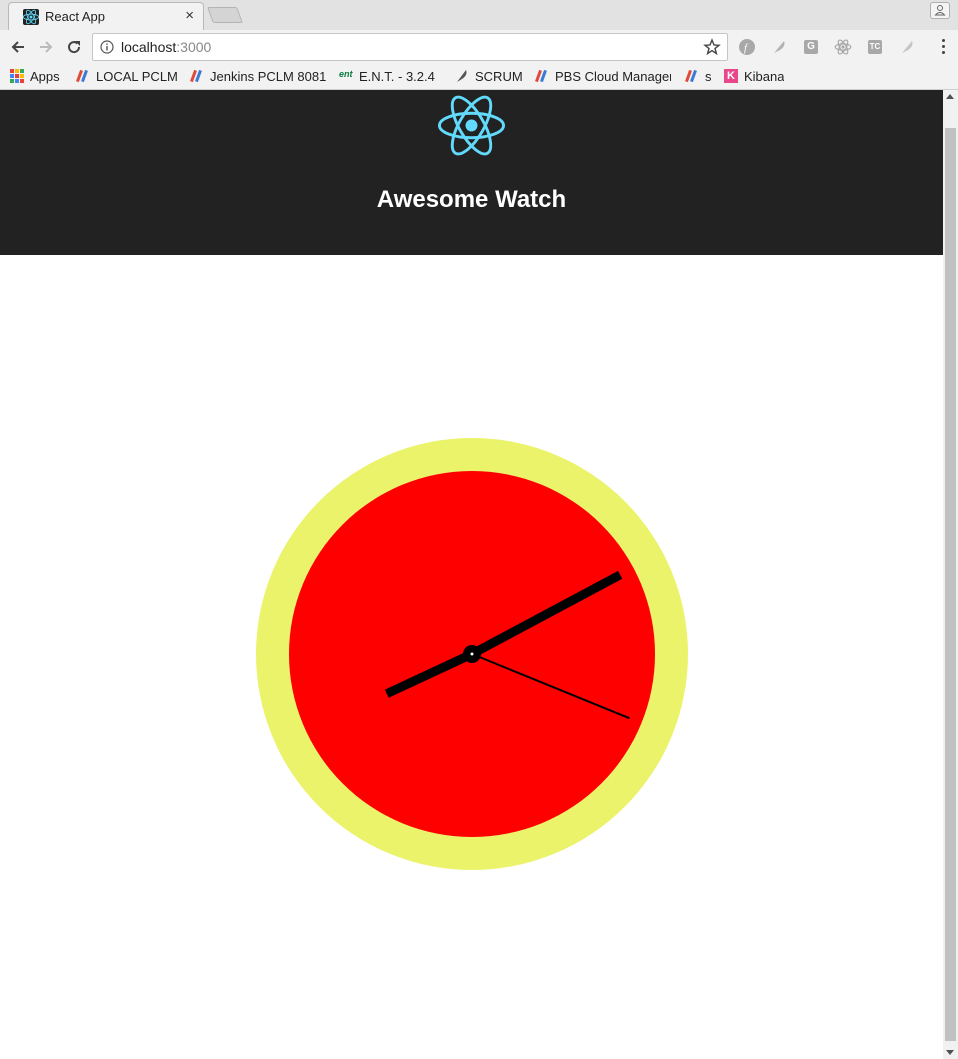  What do you see at coordinates (45, 76) in the screenshot?
I see `bookmark-label: Apps` at bounding box center [45, 76].